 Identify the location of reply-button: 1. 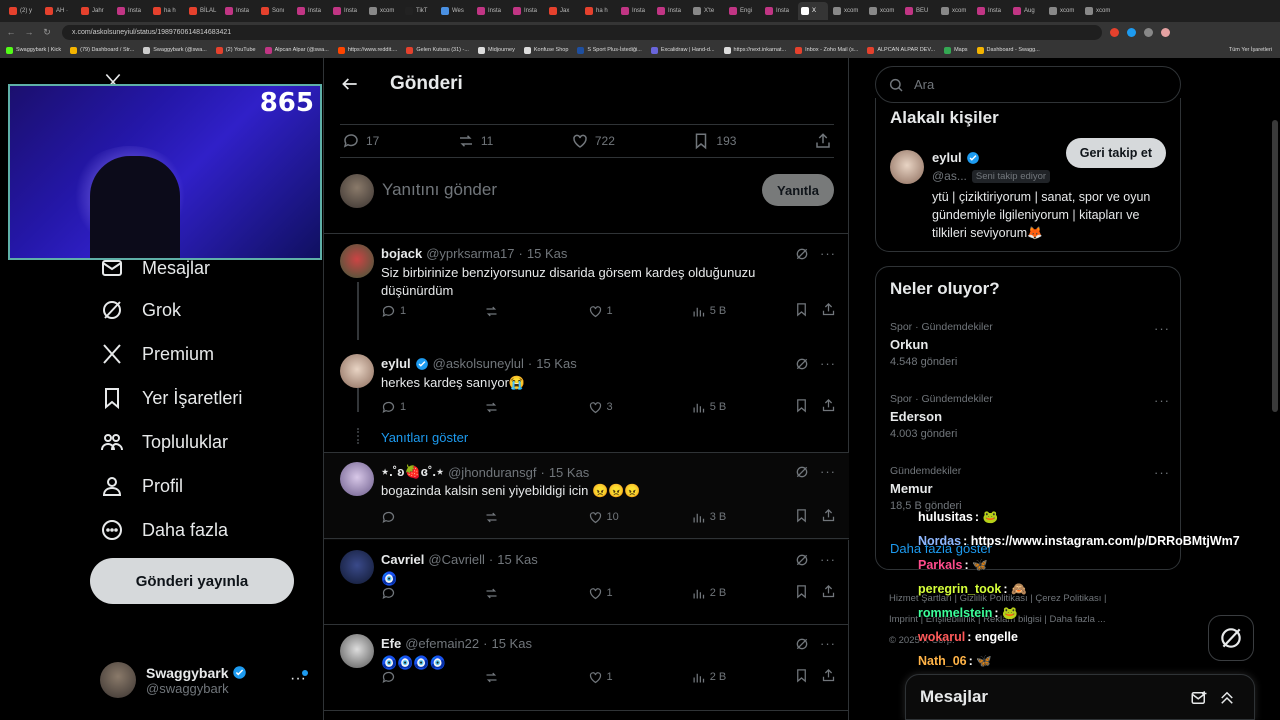
(401, 311).